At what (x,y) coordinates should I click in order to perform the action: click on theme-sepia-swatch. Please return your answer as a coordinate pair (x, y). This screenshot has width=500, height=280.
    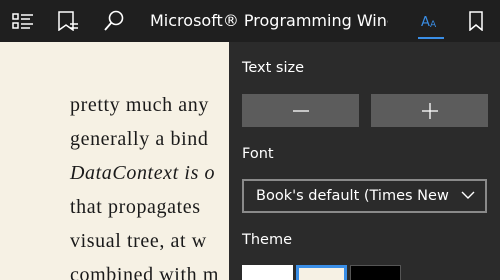
    Looking at the image, I should click on (321, 272).